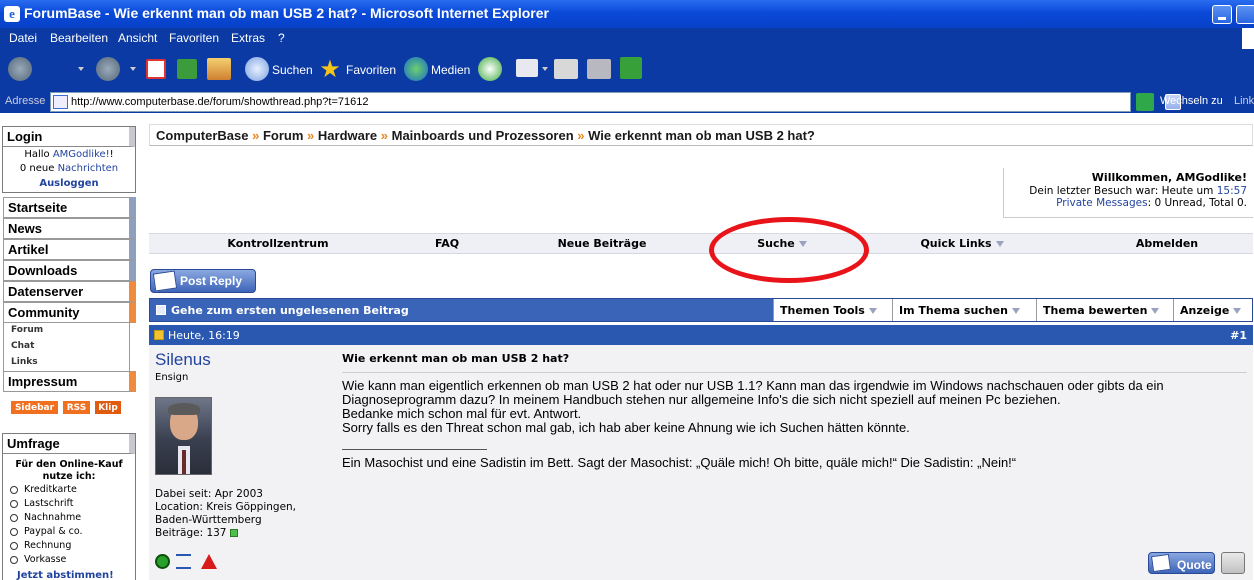 Image resolution: width=1254 pixels, height=580 pixels. What do you see at coordinates (203, 281) in the screenshot?
I see `post-reply-button: Post Reply` at bounding box center [203, 281].